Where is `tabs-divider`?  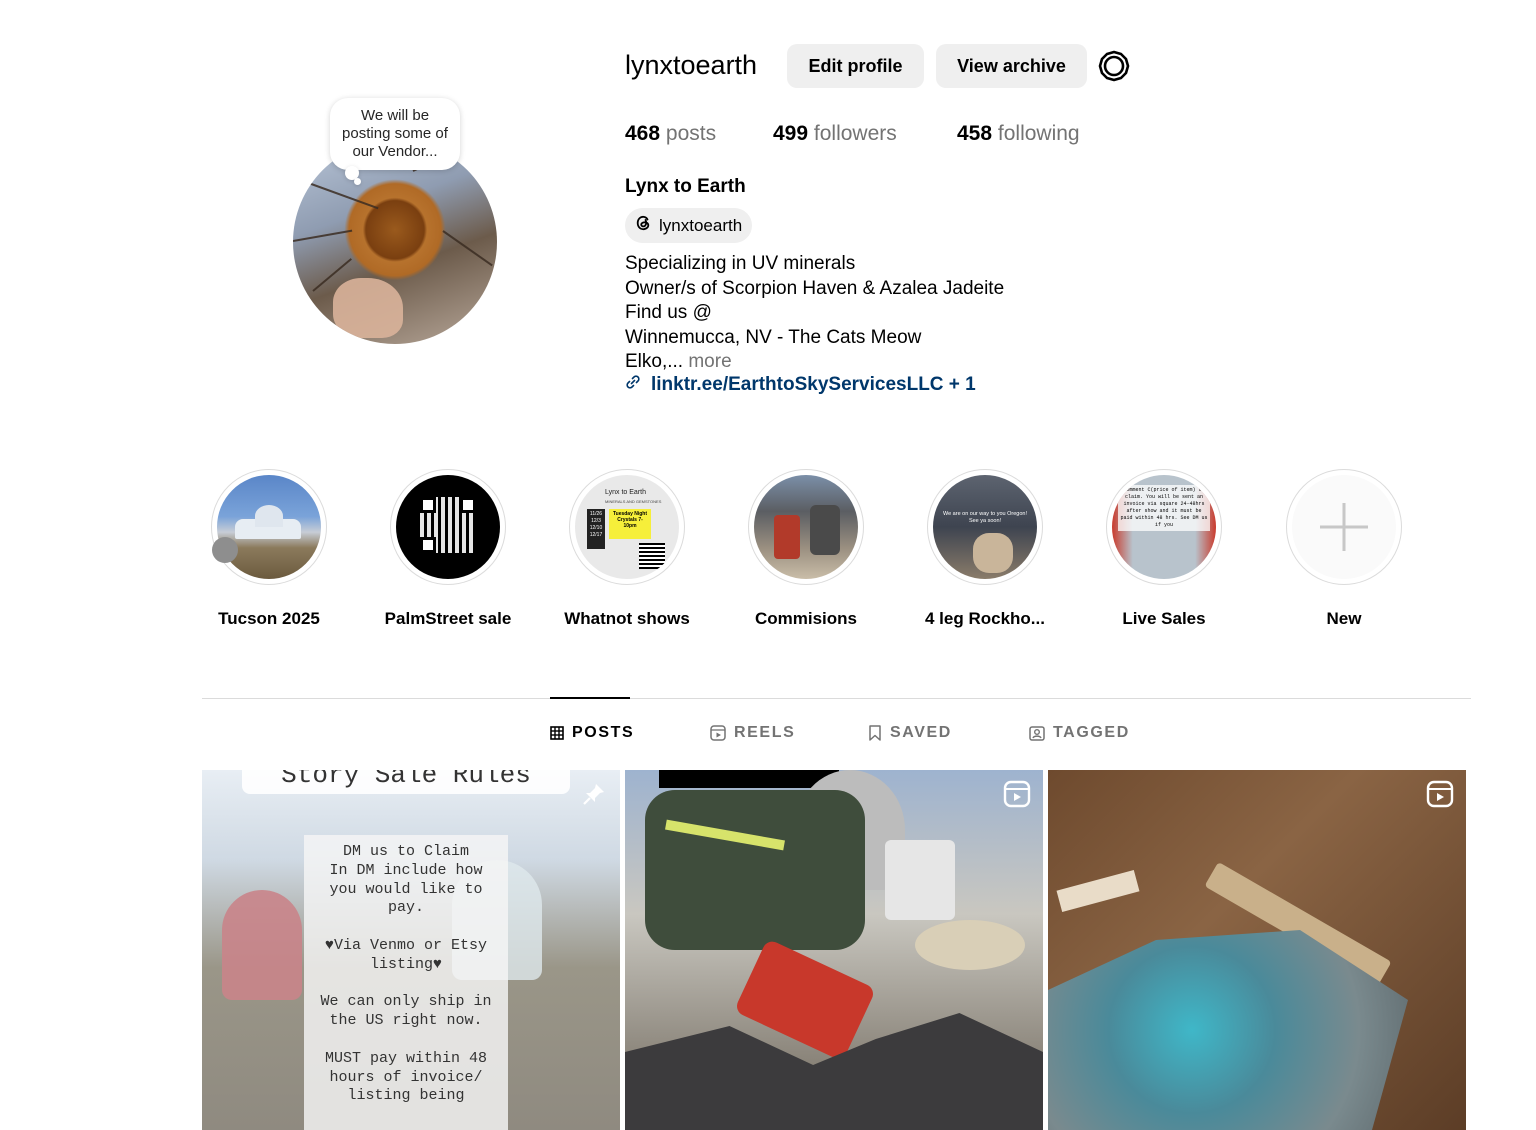
tabs-divider is located at coordinates (836, 698).